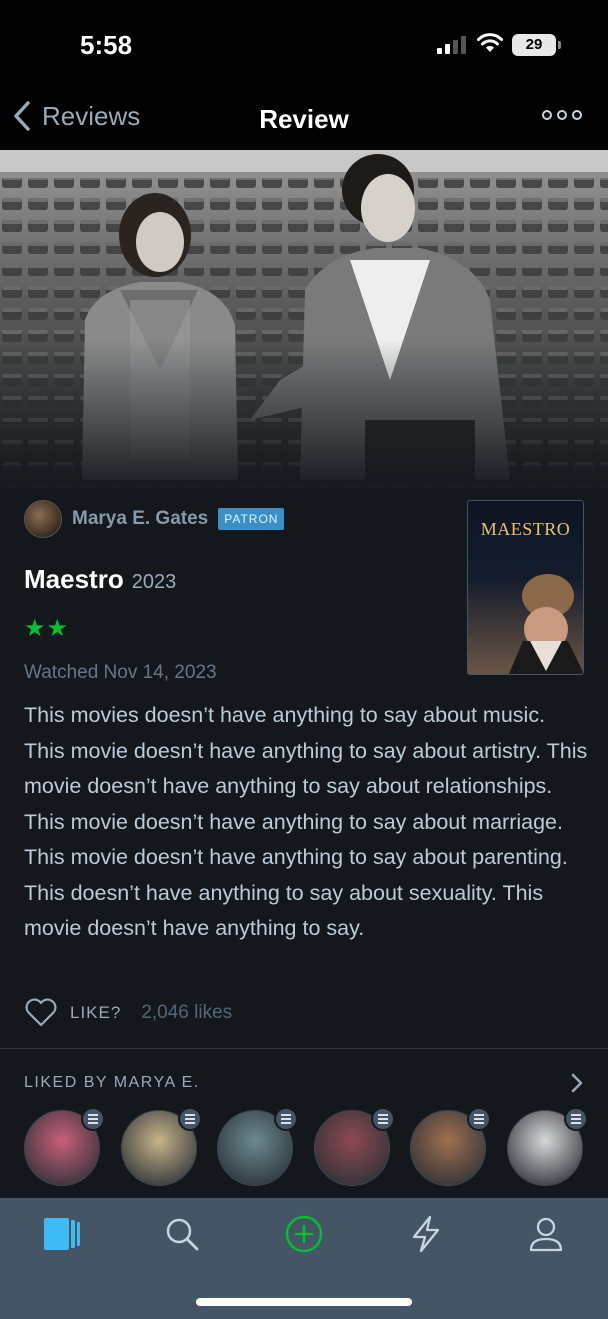 The height and width of the screenshot is (1319, 608). What do you see at coordinates (577, 1083) in the screenshot?
I see `chevron-right-icon` at bounding box center [577, 1083].